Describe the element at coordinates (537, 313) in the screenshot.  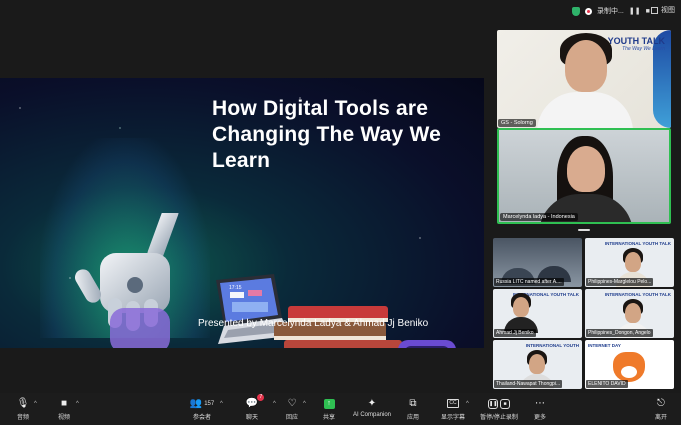
I see `participant-tile-ahmad: INTERNATIONAL YOUTH TALK Ahmad Jj Beniko` at that location.